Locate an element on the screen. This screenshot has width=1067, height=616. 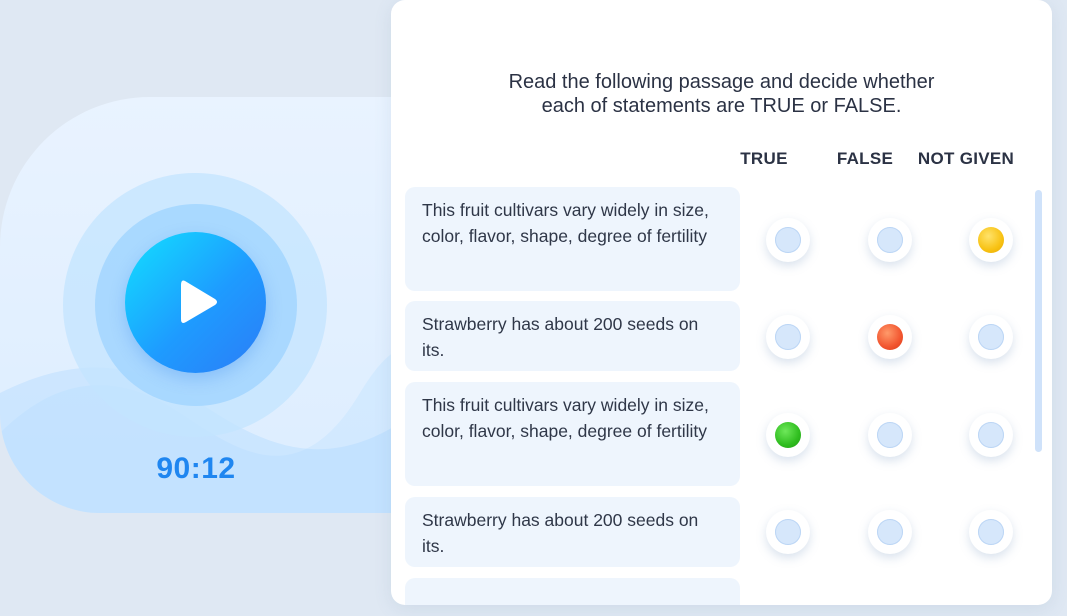
statement-3-not-given-radio is located at coordinates (991, 435).